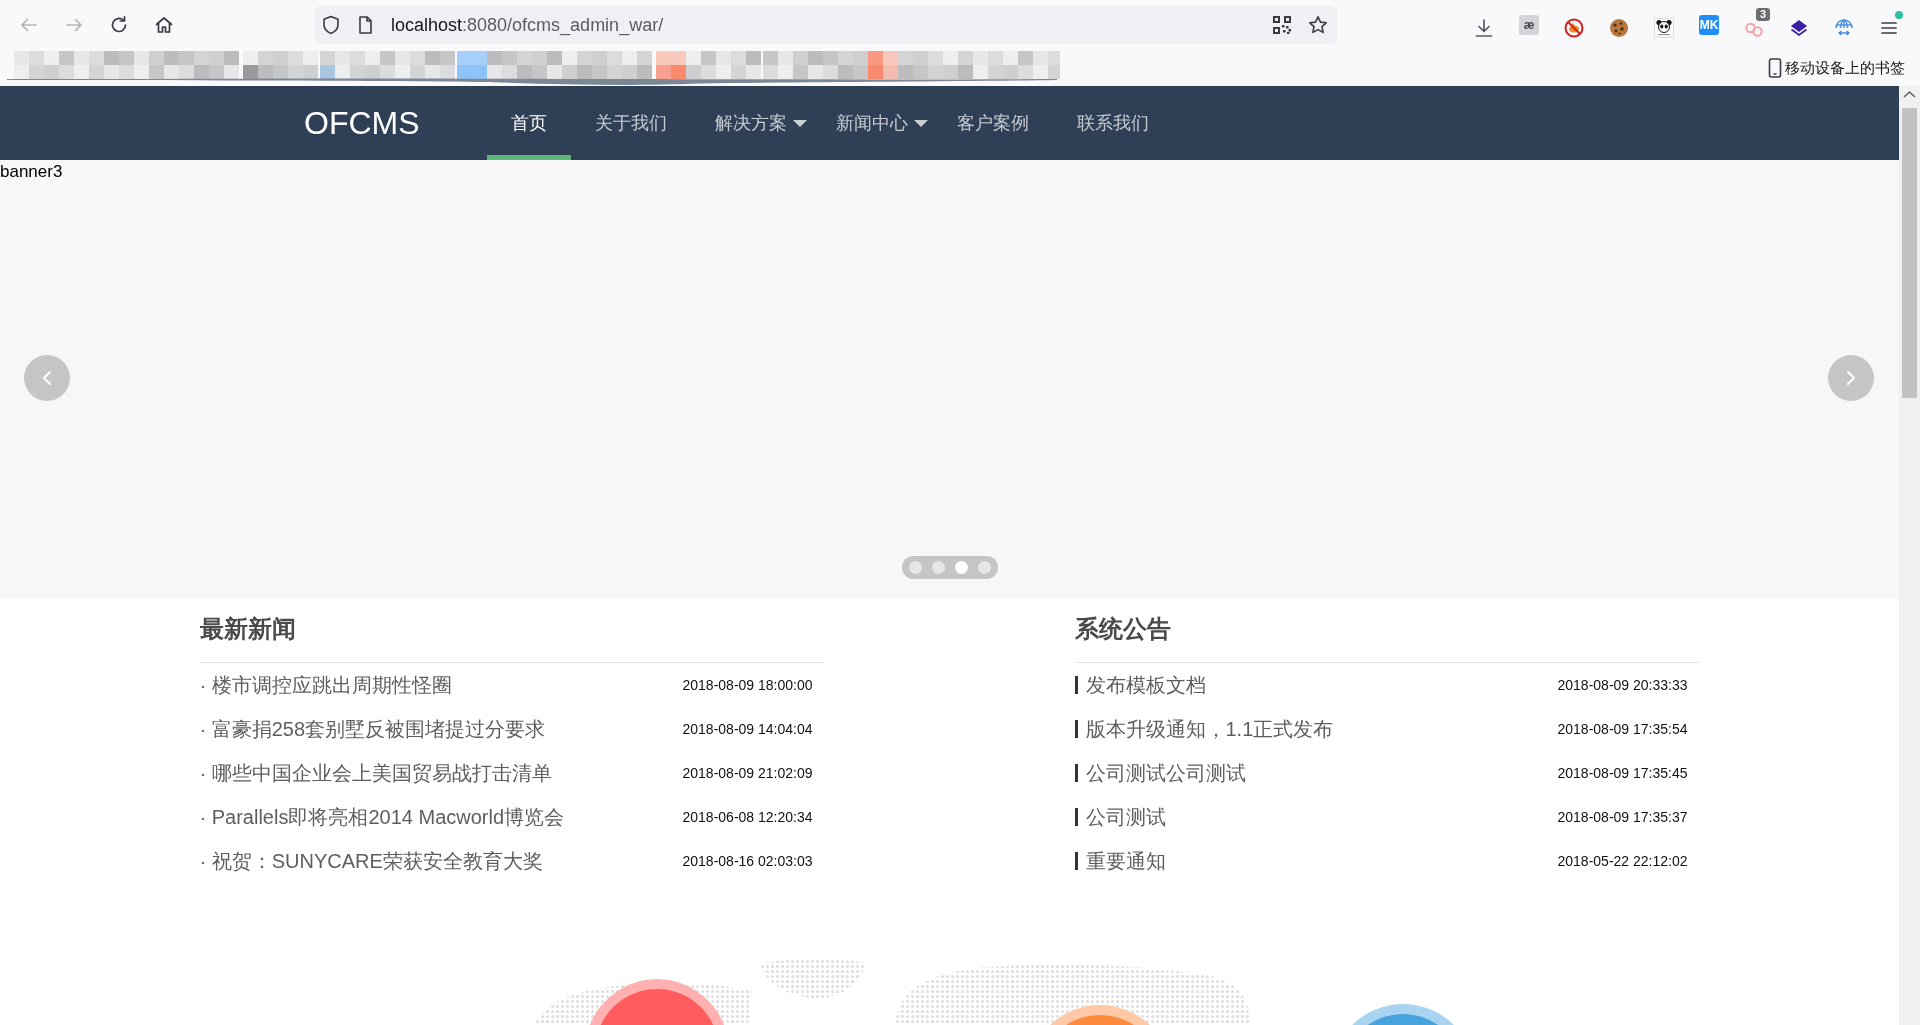 This screenshot has height=1025, width=1920. Describe the element at coordinates (372, 729) in the screenshot. I see `news-link: · 富豪捐258套别墅反被围堵提过分要求` at that location.